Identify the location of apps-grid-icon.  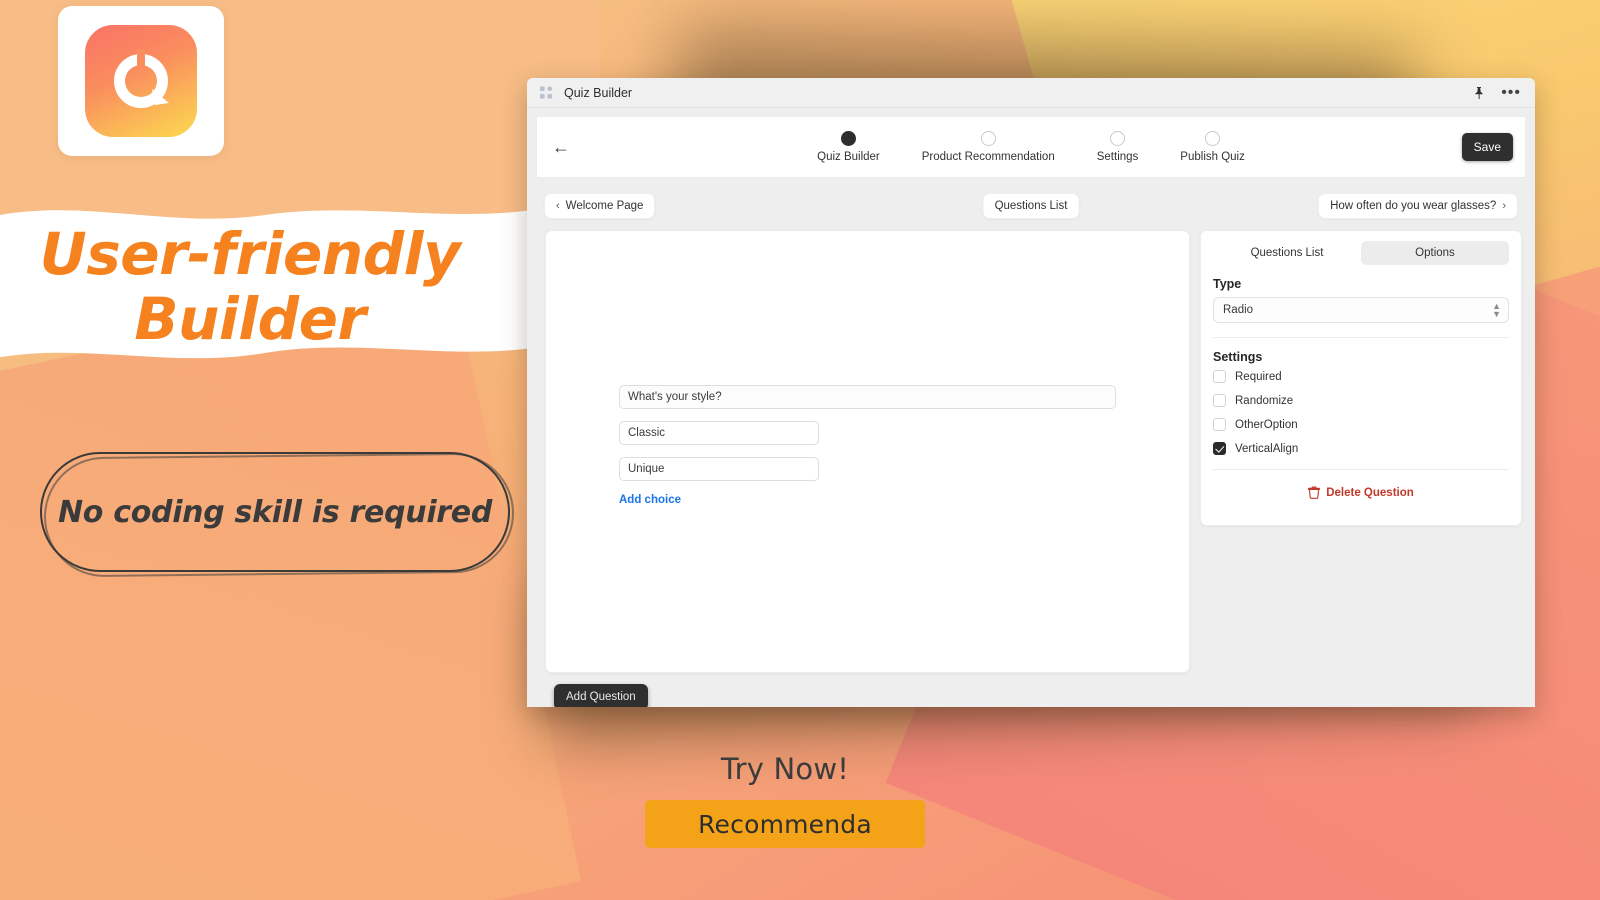
(546, 92).